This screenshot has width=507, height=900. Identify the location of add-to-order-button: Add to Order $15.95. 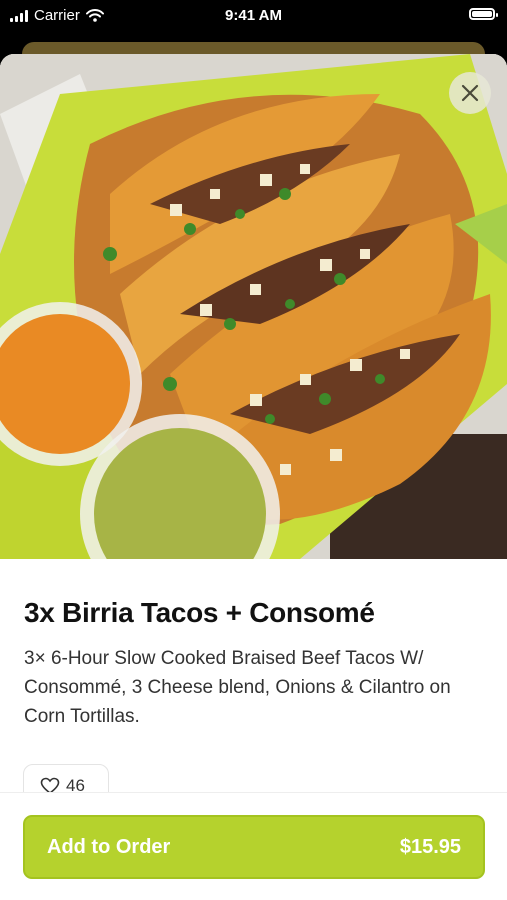
(254, 847).